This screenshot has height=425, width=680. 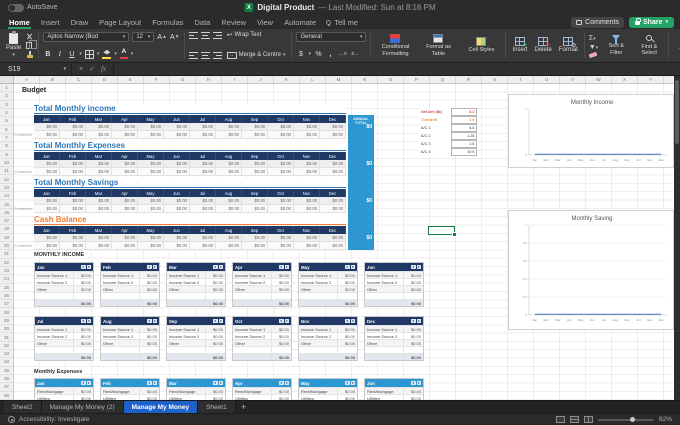 I want to click on column-header-G: G, so click(x=183, y=79).